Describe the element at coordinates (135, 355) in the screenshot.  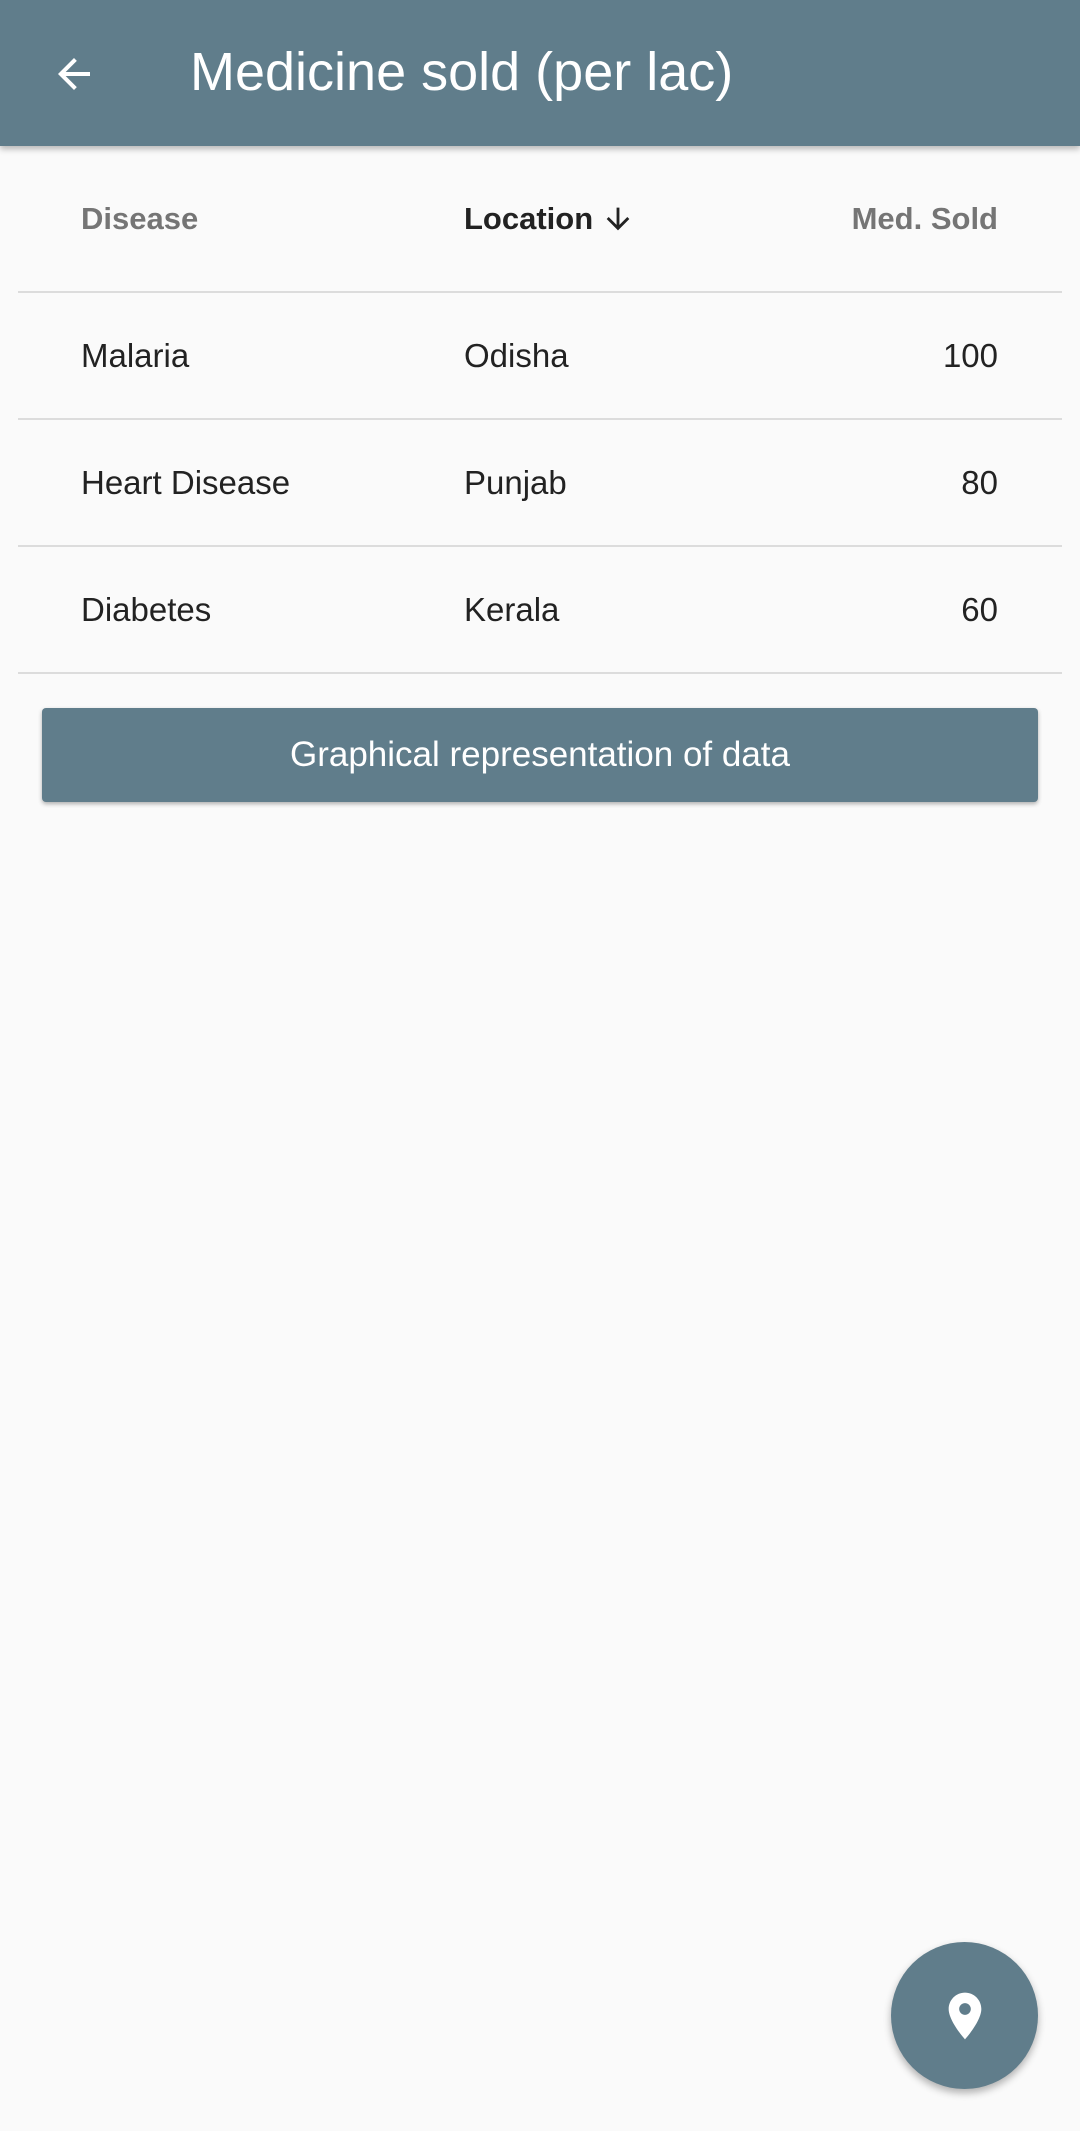
I see `cell-disease: Malaria` at that location.